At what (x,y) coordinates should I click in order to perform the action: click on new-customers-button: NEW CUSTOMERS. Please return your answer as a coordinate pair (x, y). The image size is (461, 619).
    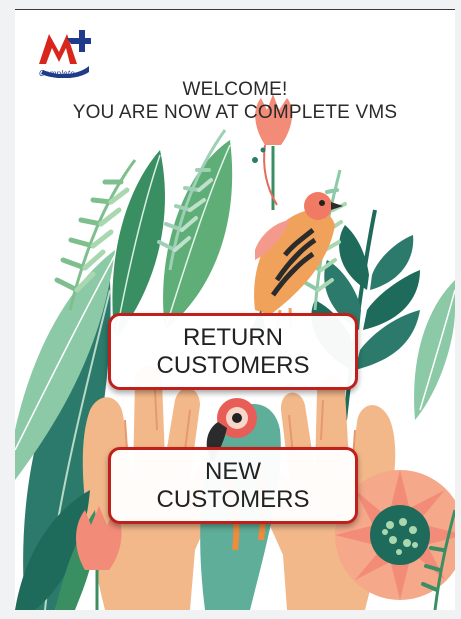
    Looking at the image, I should click on (233, 485).